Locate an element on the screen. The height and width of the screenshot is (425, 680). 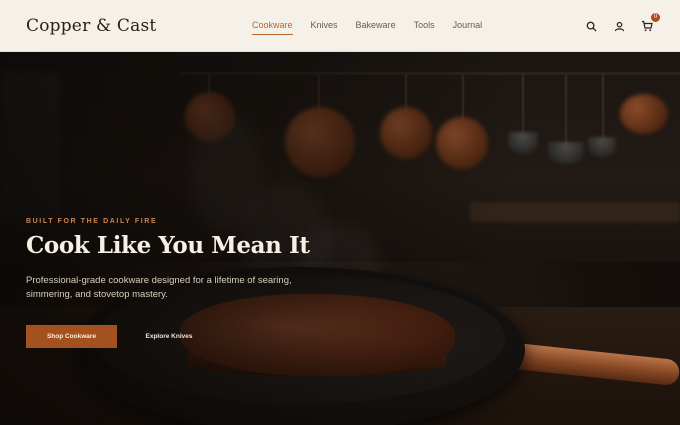
shop-cookware-button: Shop Cookware is located at coordinates (71, 336).